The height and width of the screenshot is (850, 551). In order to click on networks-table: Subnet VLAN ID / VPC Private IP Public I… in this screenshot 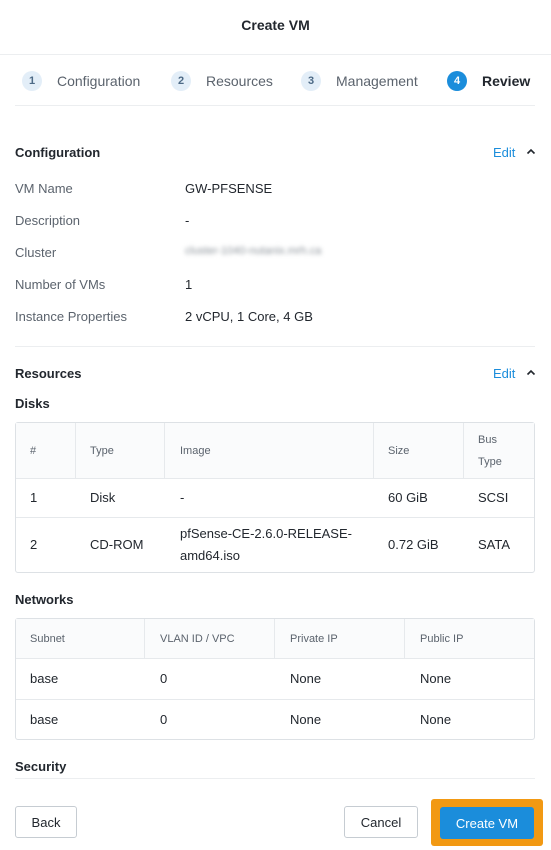, I will do `click(275, 679)`.